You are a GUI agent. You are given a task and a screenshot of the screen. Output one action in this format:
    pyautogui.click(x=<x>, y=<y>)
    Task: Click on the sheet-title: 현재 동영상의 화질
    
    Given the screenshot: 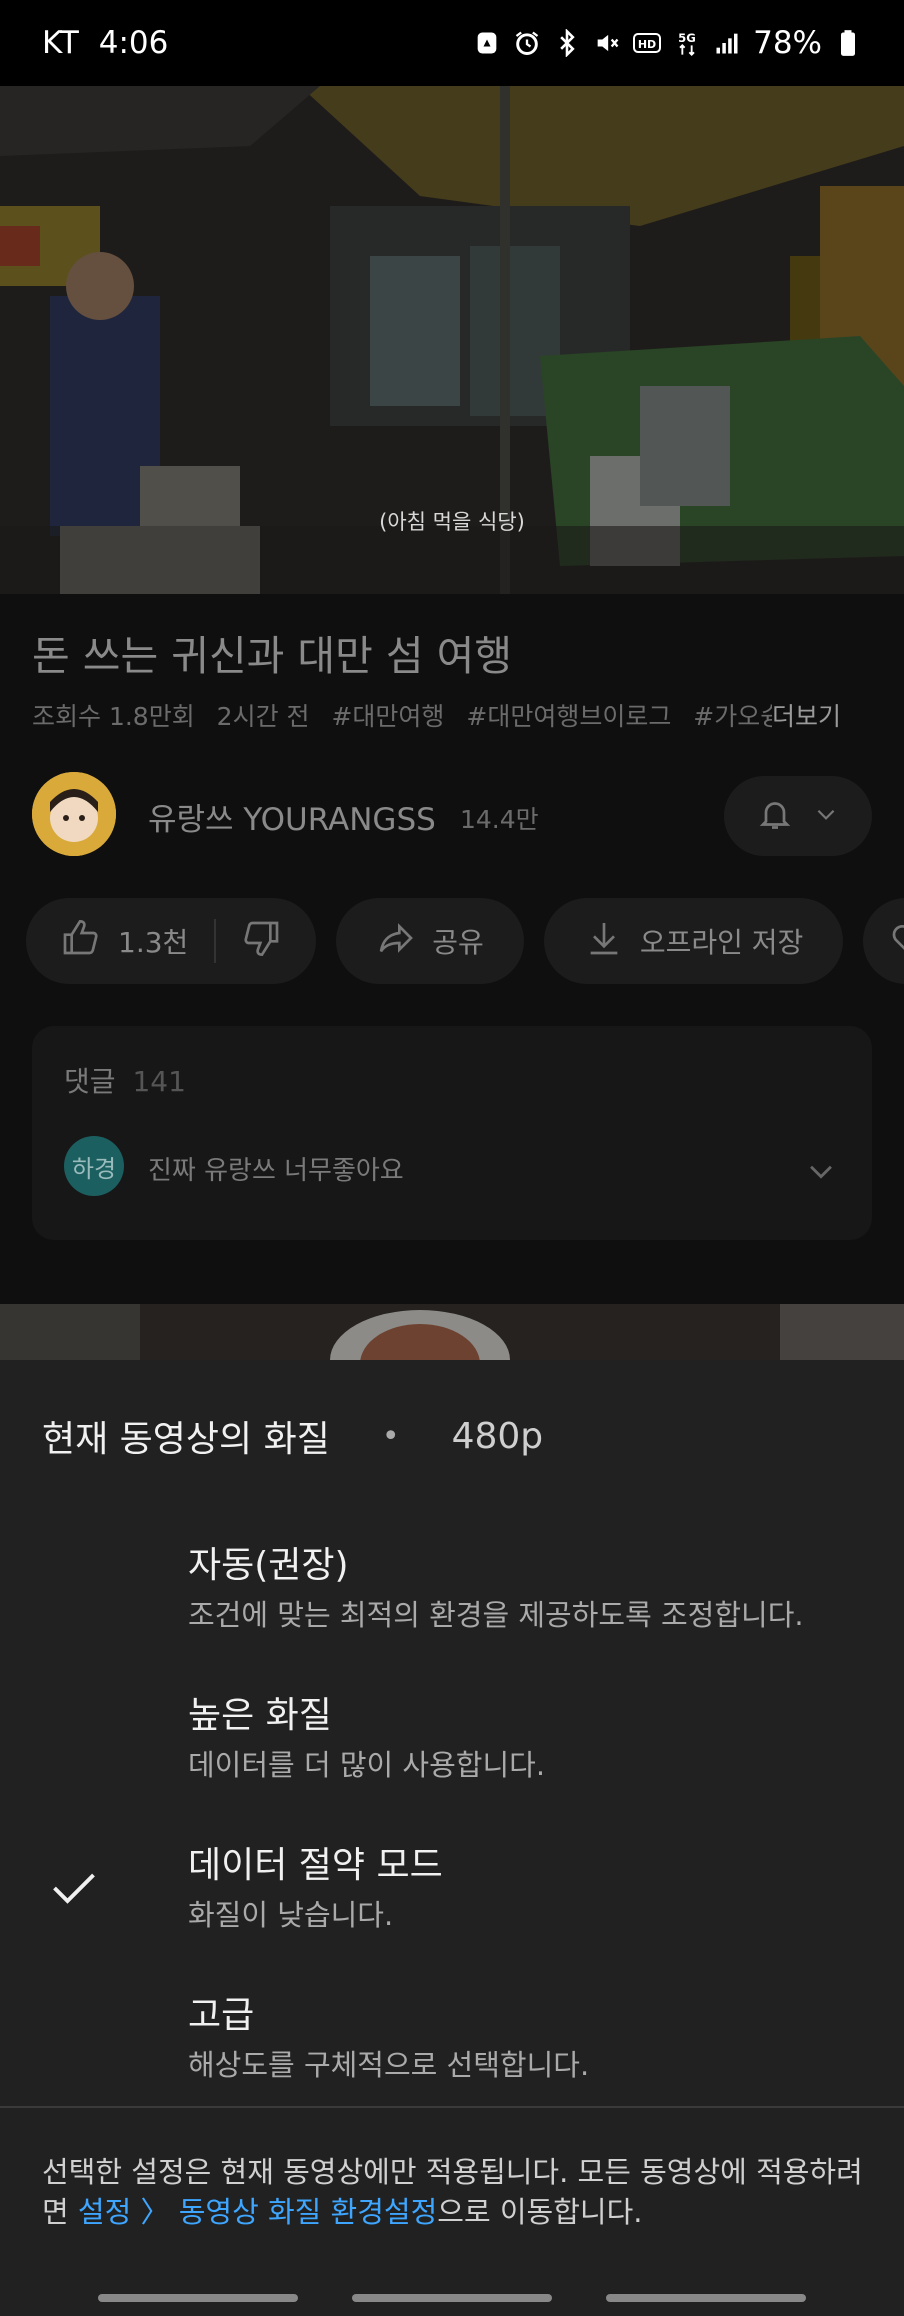 What is the action you would take?
    pyautogui.click(x=186, y=1439)
    